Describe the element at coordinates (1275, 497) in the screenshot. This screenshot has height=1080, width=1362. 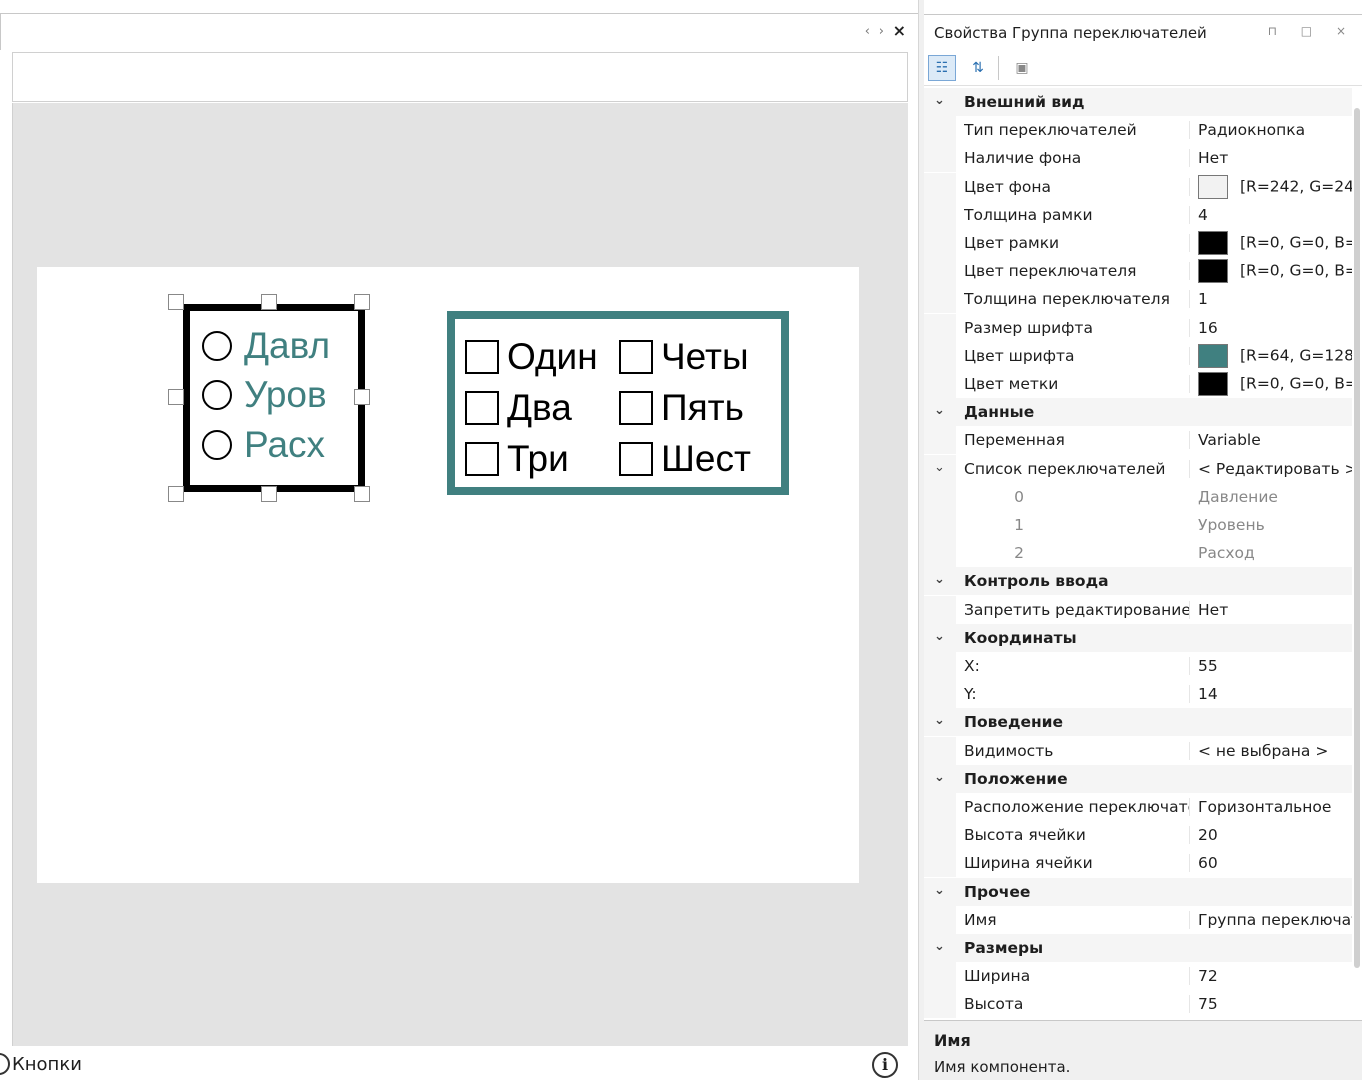
I see `list-value: Давление` at that location.